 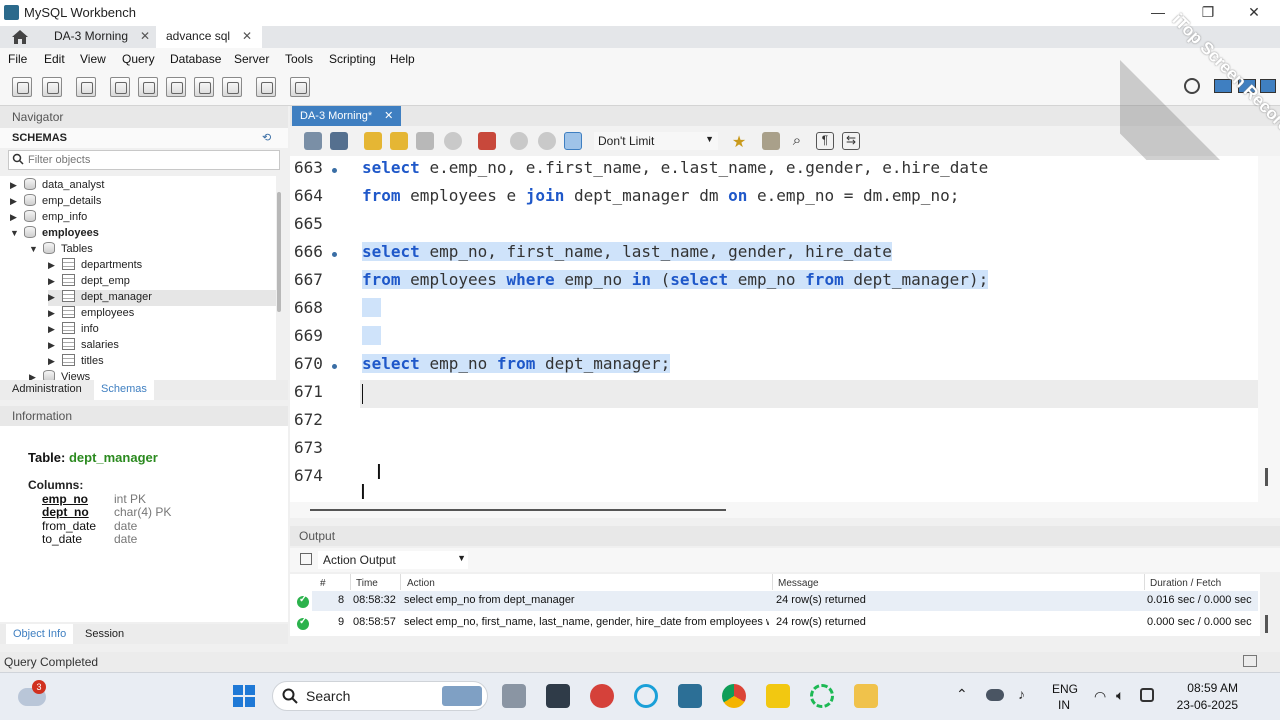 I want to click on tree-item-schema: ▶ emp_details, so click(x=55, y=202).